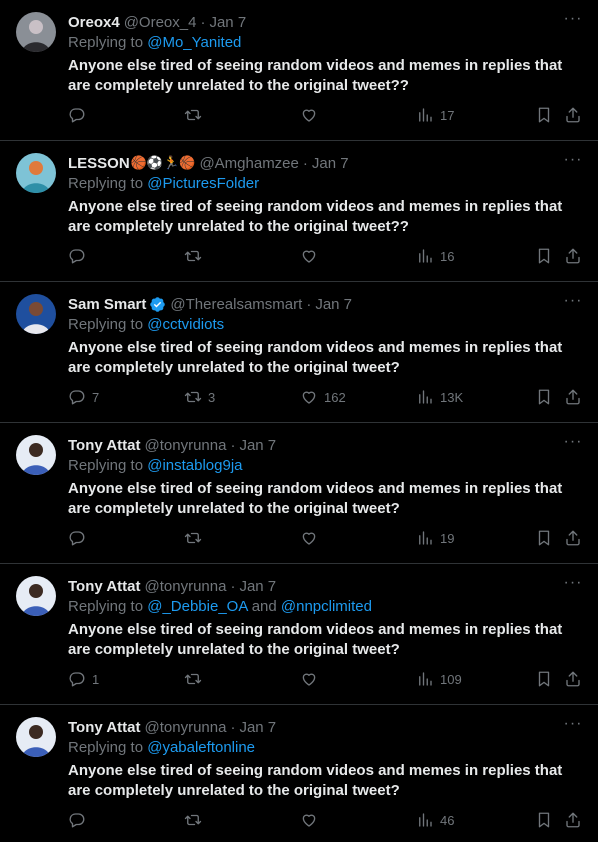 This screenshot has height=842, width=598. Describe the element at coordinates (326, 606) in the screenshot. I see `replying-to-link-2: @nnpclimited` at that location.